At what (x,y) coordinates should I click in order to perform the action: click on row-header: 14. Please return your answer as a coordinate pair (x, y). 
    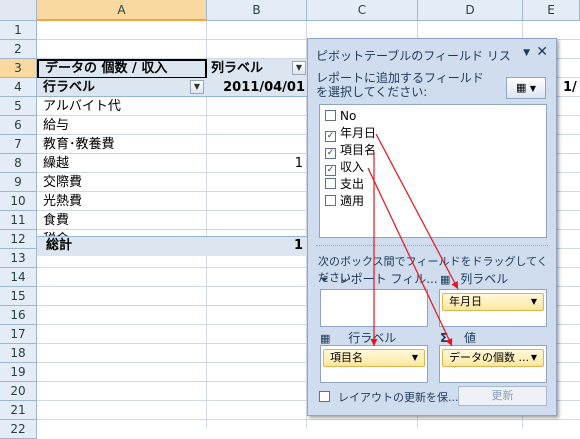
    Looking at the image, I should click on (18, 277).